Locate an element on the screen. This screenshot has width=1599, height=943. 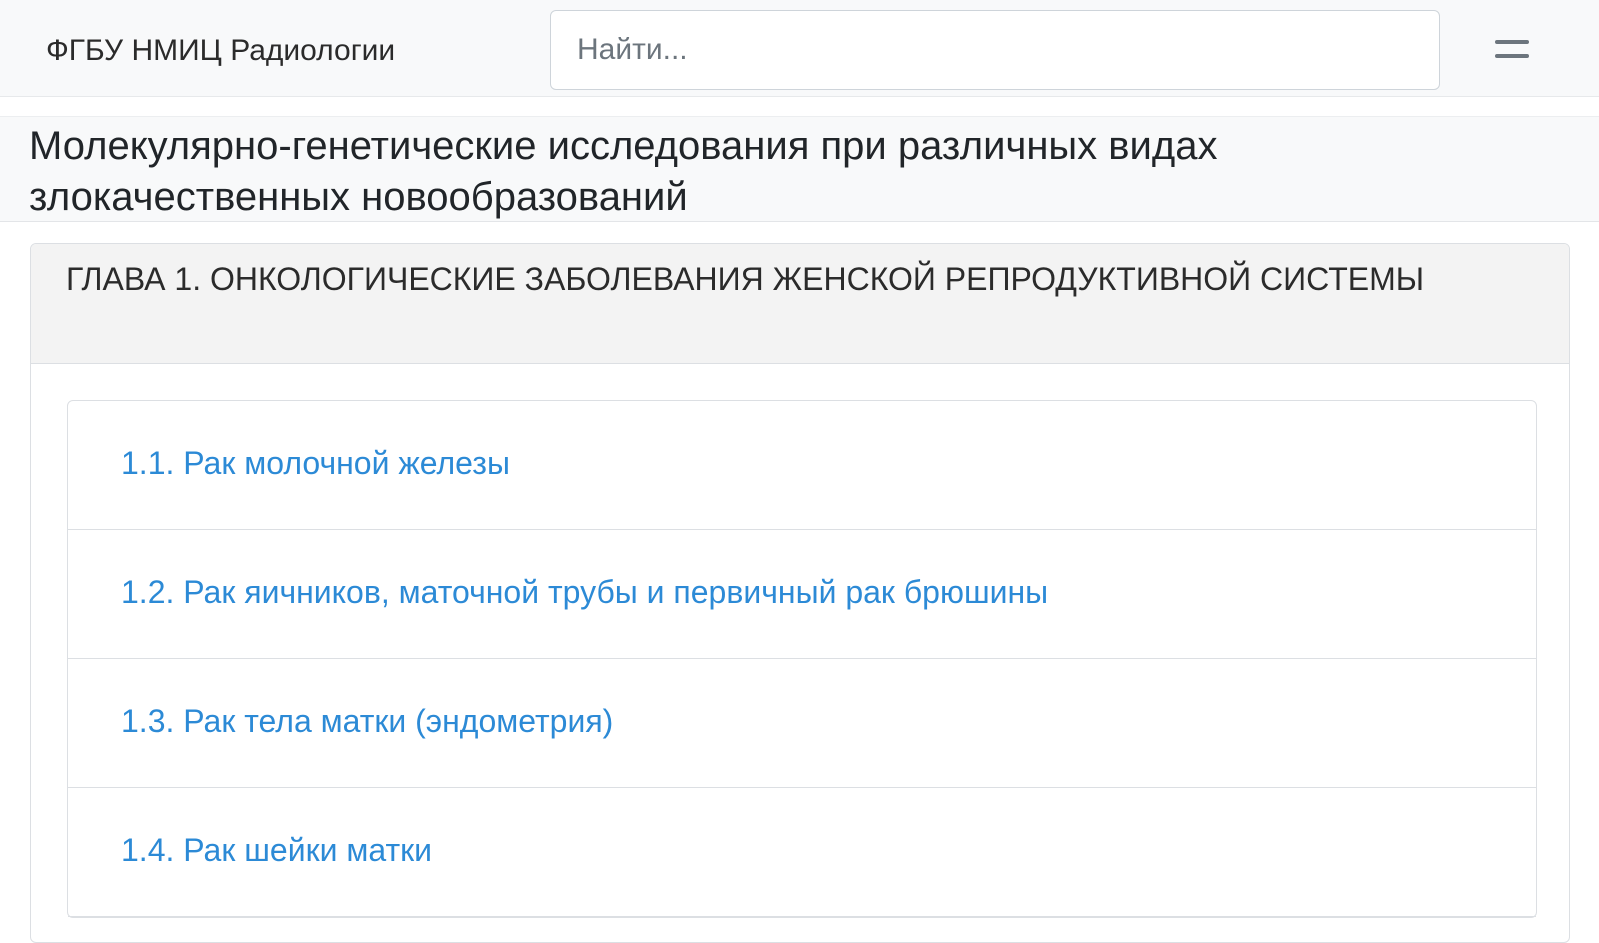
navbar: ФГБУ НМИЦ Радиологии is located at coordinates (799, 48).